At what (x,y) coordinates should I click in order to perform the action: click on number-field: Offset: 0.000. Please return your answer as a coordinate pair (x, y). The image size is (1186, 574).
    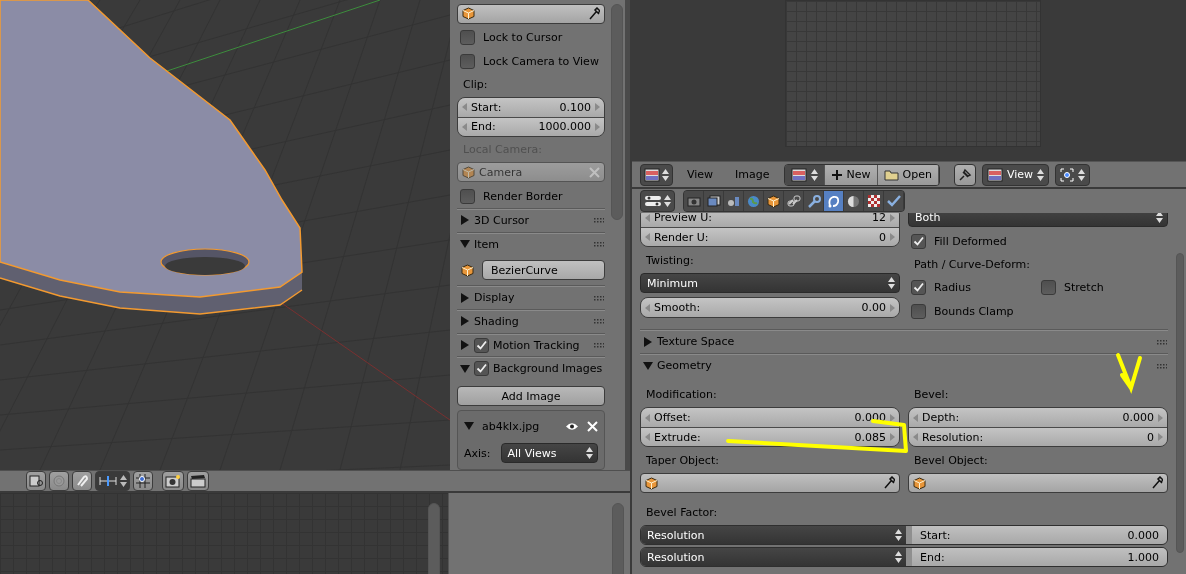
    Looking at the image, I should click on (770, 417).